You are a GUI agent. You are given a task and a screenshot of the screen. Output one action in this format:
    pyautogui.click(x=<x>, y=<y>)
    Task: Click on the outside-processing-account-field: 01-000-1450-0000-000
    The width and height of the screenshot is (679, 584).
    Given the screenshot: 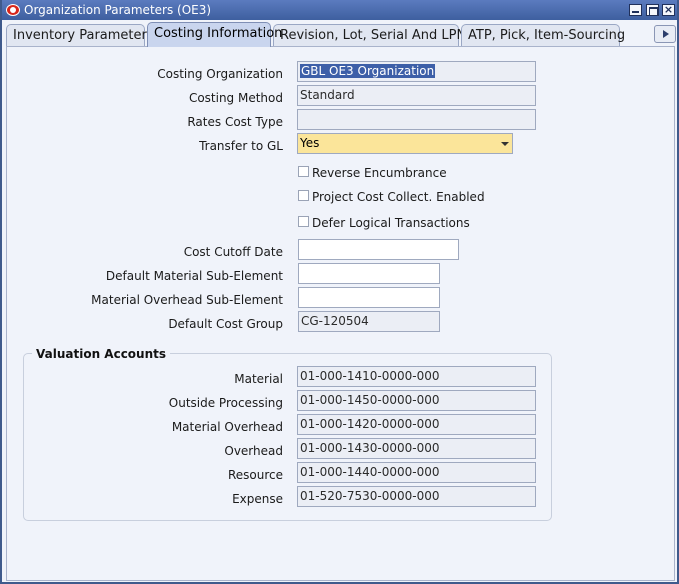 What is the action you would take?
    pyautogui.click(x=416, y=400)
    